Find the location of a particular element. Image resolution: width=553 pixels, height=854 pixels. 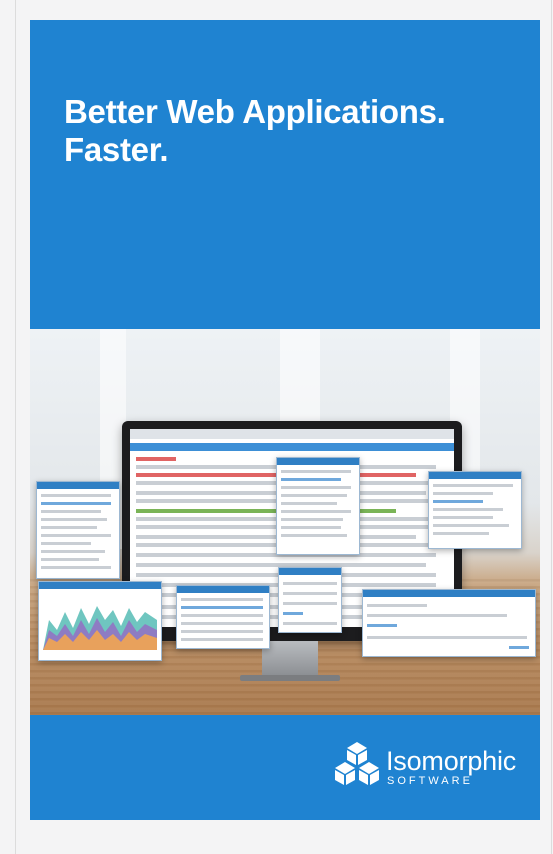

brand-name: Isomorphic is located at coordinates (451, 761).